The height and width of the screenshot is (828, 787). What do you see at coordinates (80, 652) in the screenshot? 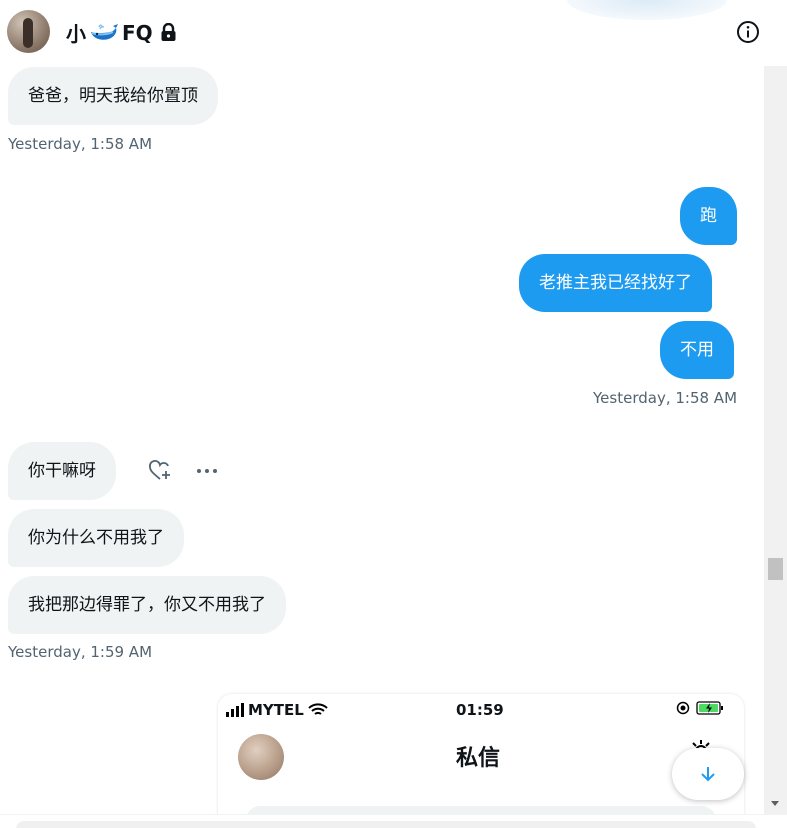
I see `message-timestamp: Yesterday, 1:59 AM` at bounding box center [80, 652].